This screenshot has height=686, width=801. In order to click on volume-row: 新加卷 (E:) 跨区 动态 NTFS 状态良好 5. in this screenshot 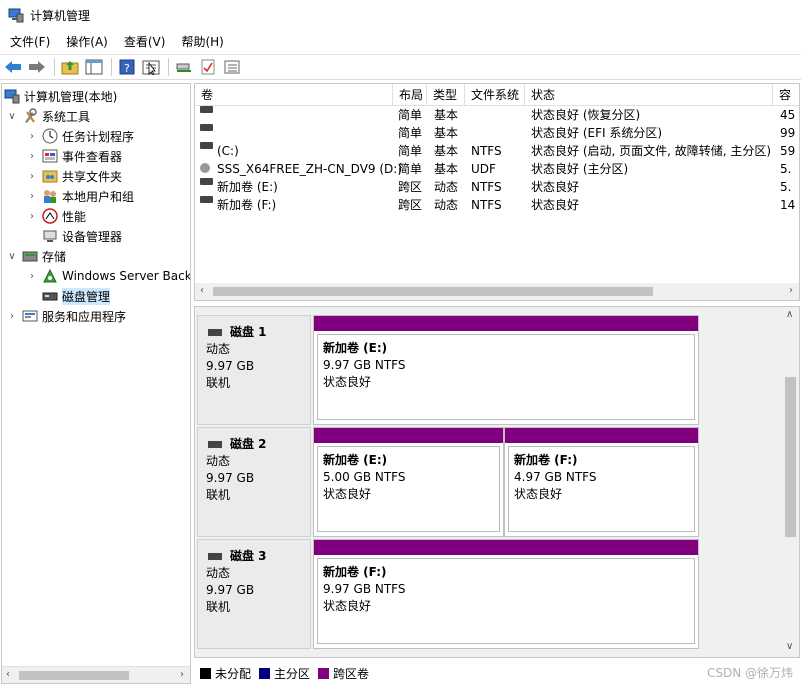, I will do `click(497, 187)`.